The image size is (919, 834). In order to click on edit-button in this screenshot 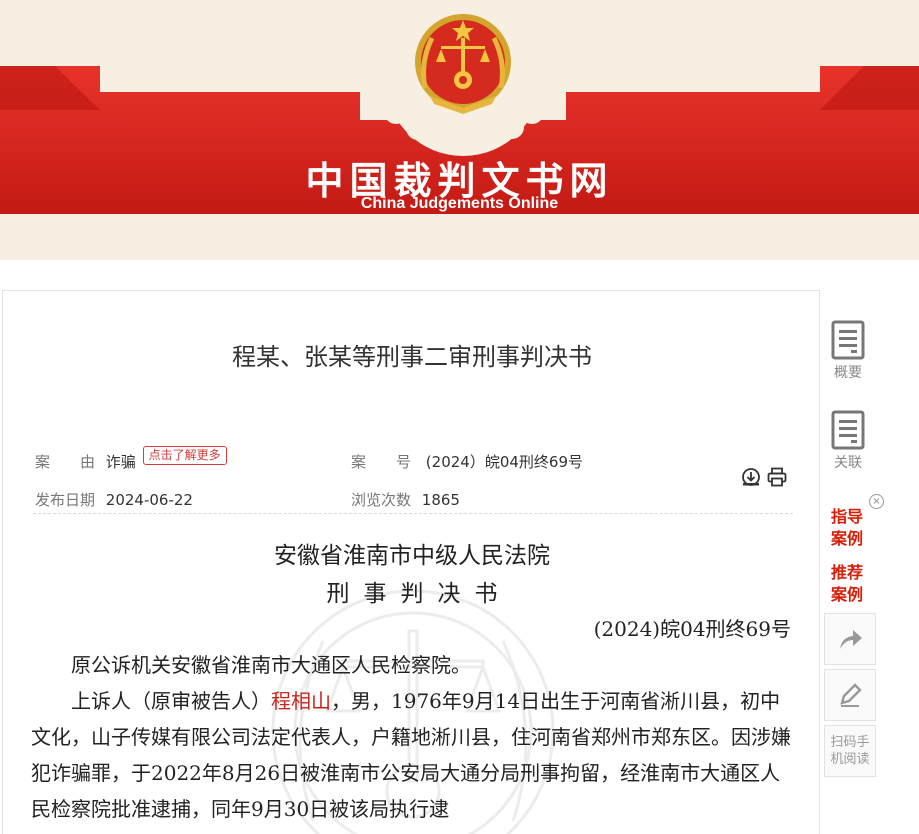, I will do `click(850, 695)`.